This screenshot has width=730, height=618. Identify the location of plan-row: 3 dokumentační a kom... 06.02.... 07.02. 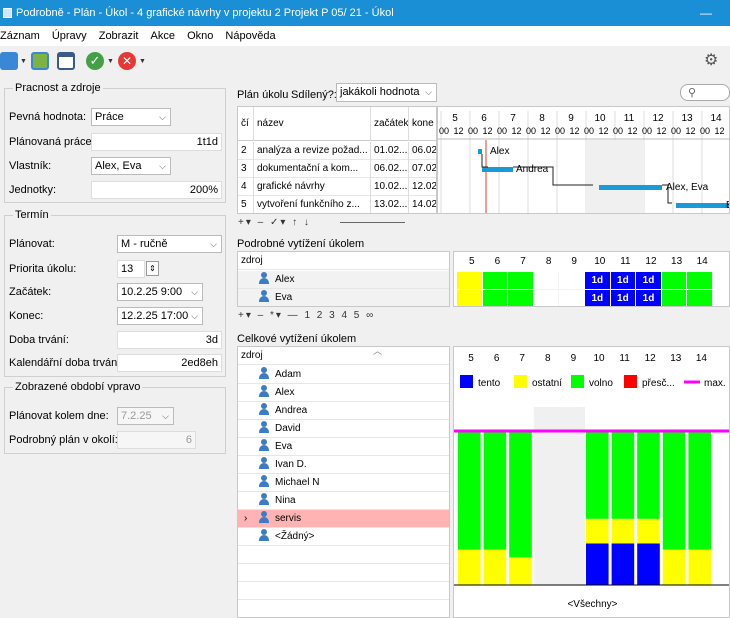
(337, 169).